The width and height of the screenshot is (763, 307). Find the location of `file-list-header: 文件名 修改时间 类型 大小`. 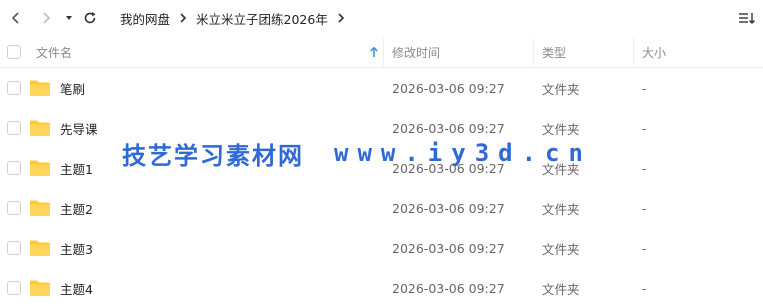

file-list-header: 文件名 修改时间 类型 大小 is located at coordinates (381, 52).